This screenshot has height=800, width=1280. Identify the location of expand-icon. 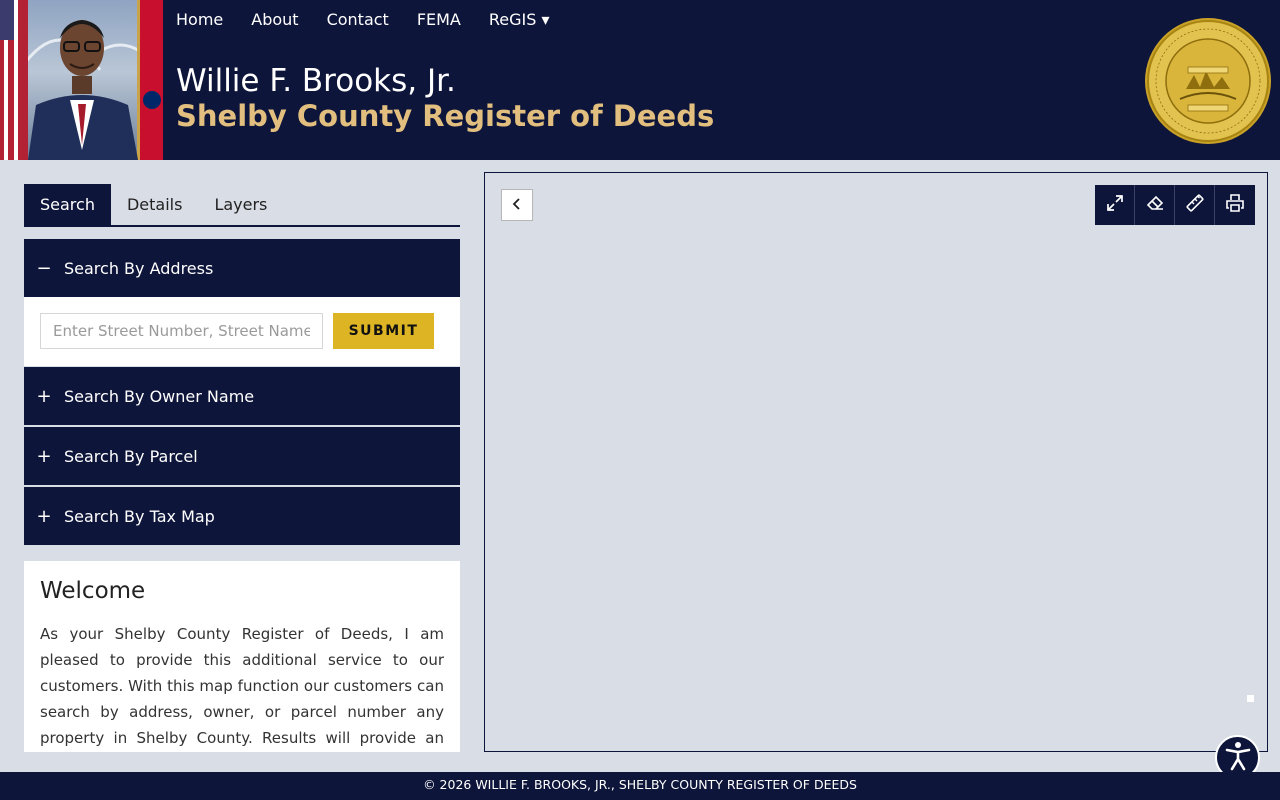
(1115, 205).